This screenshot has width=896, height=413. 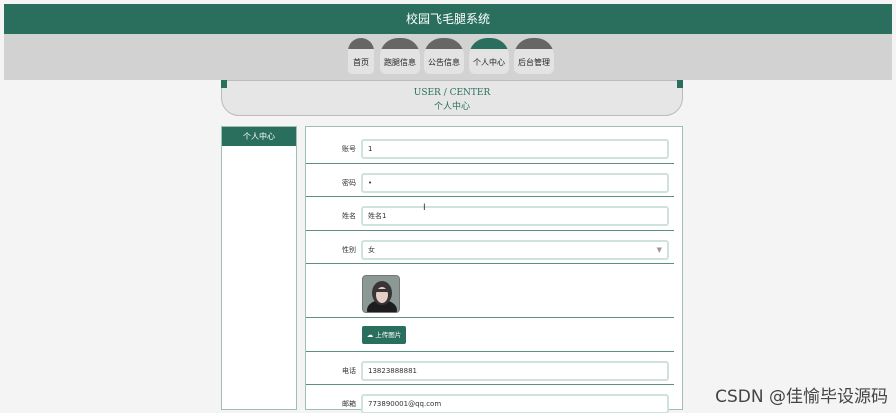 I want to click on app-header: 校园飞毛腿系统, so click(x=448, y=19).